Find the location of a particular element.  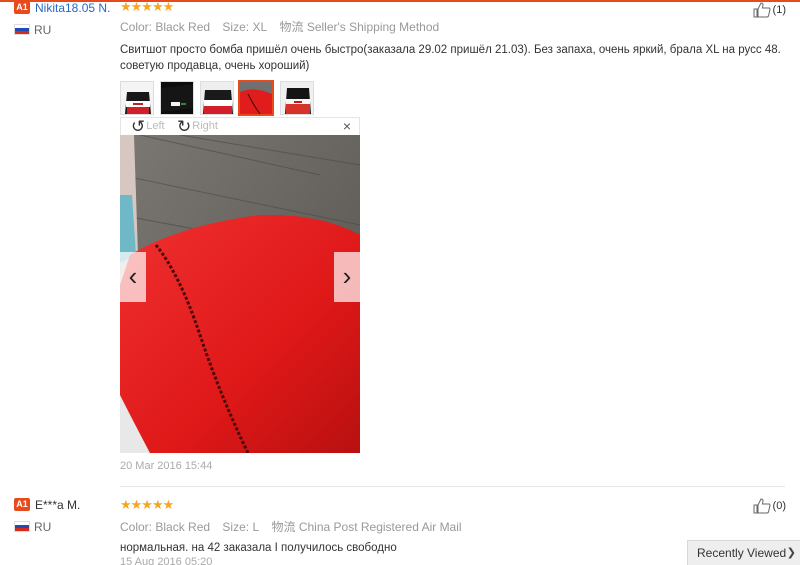

rotate-left-label: Left is located at coordinates (155, 126).